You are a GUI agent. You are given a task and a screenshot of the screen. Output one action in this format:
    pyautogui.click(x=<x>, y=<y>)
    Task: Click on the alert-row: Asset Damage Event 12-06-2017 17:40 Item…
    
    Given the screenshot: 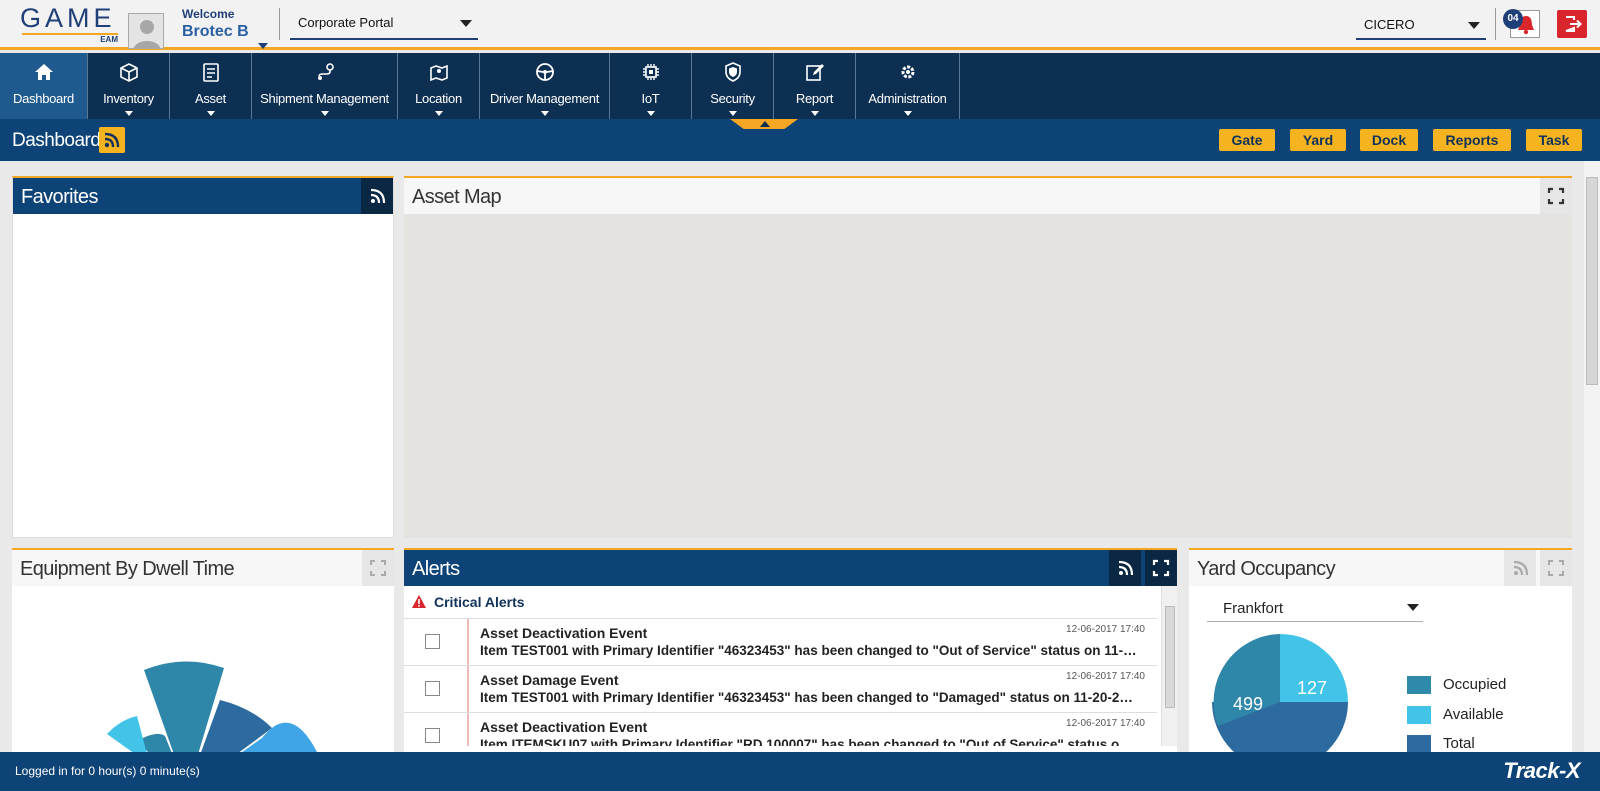 What is the action you would take?
    pyautogui.click(x=780, y=689)
    